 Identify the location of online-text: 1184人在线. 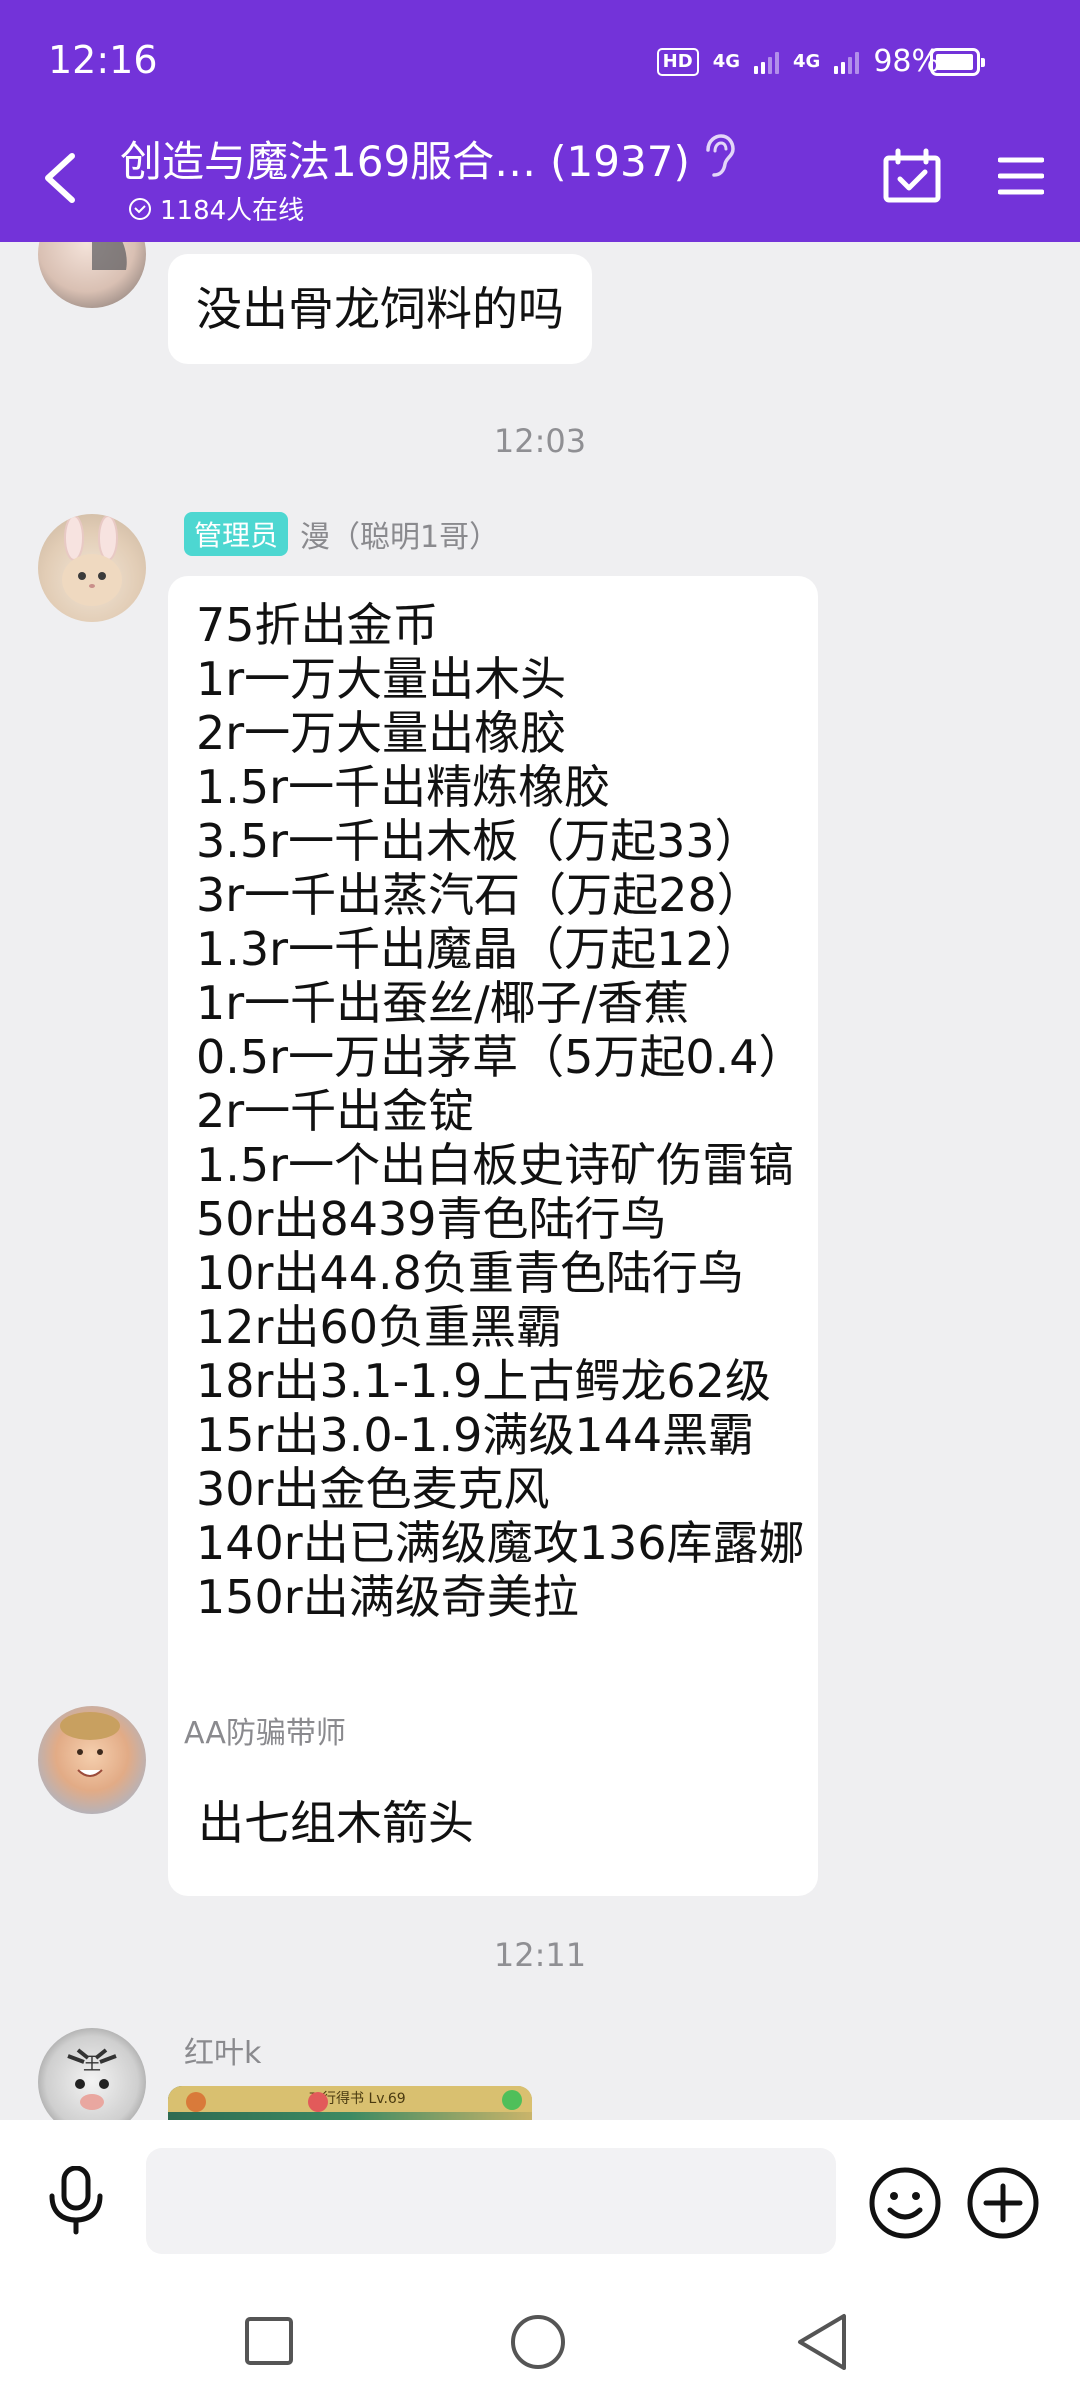
(232, 211).